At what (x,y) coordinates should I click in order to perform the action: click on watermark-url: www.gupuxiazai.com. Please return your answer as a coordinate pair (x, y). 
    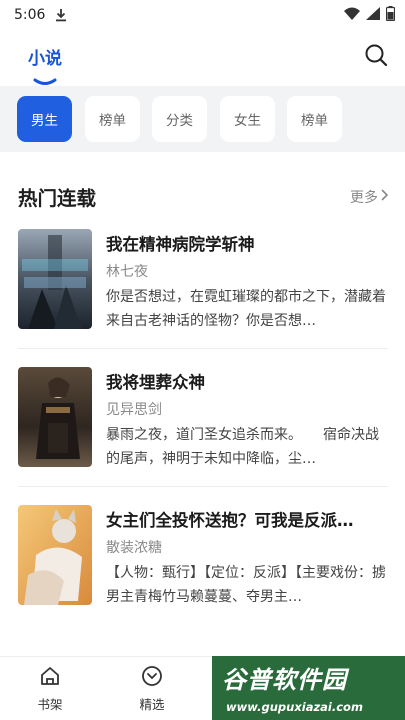
    Looking at the image, I should click on (294, 707).